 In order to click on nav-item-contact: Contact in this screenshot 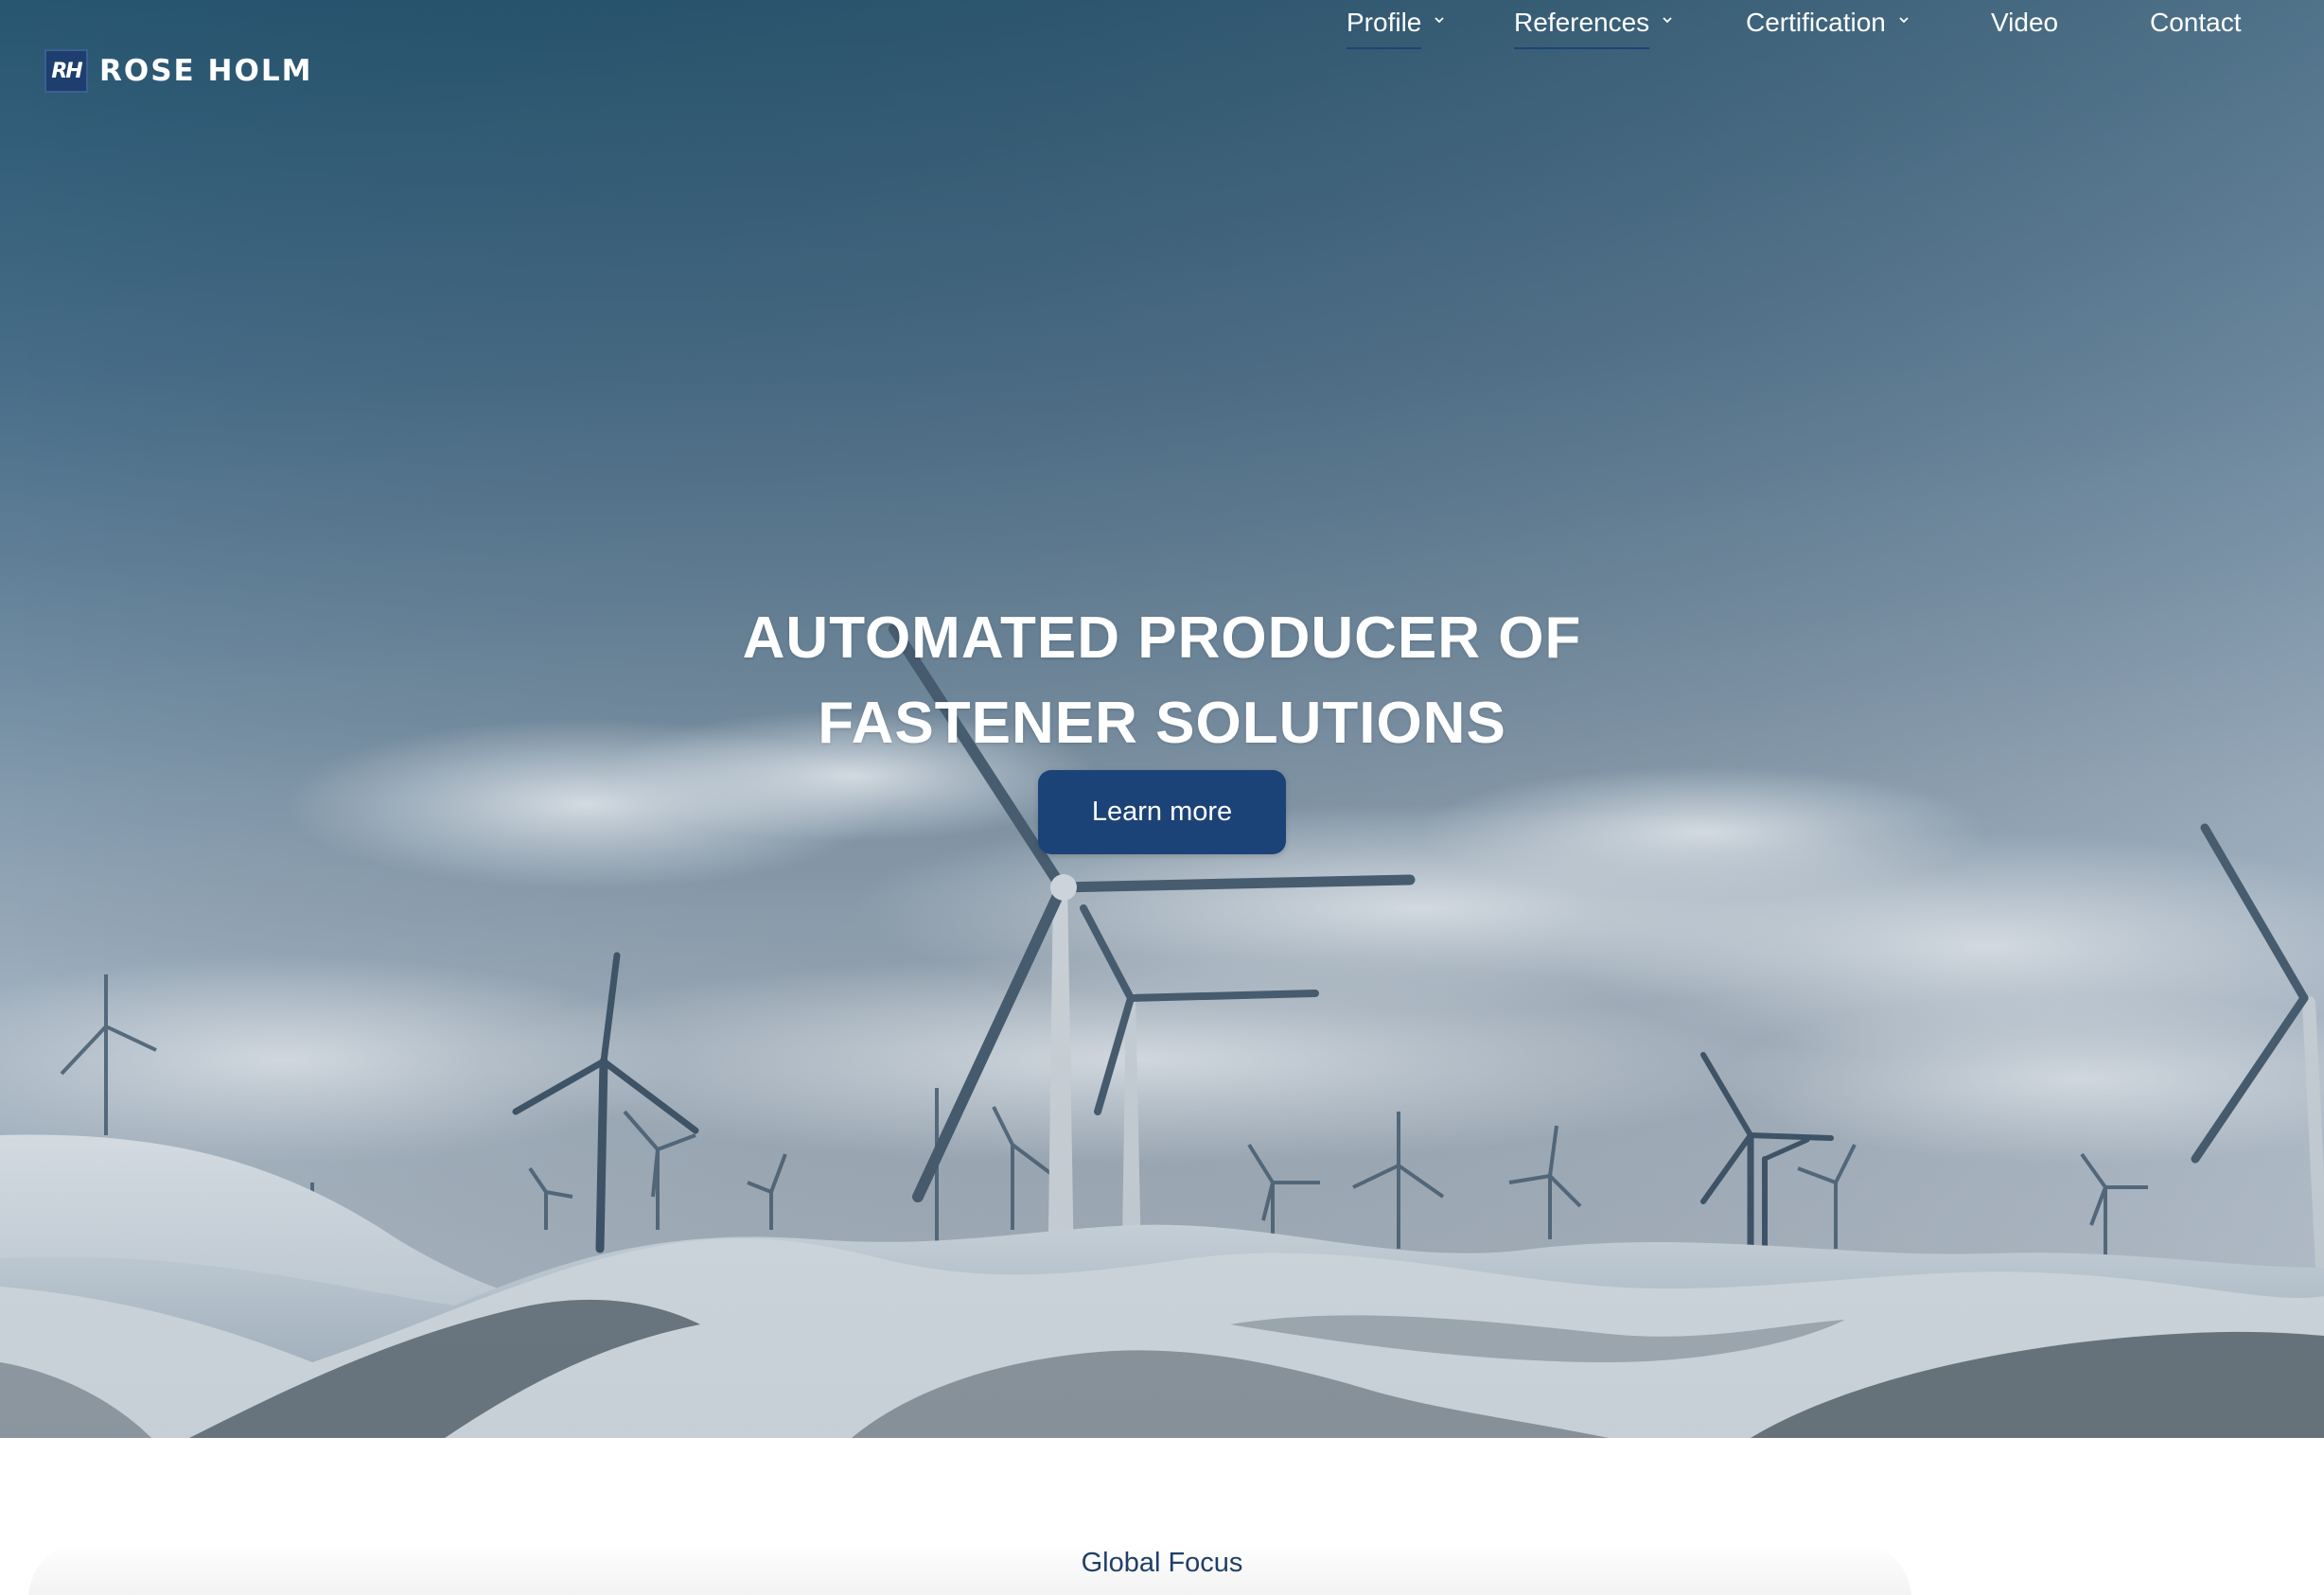, I will do `click(2196, 23)`.